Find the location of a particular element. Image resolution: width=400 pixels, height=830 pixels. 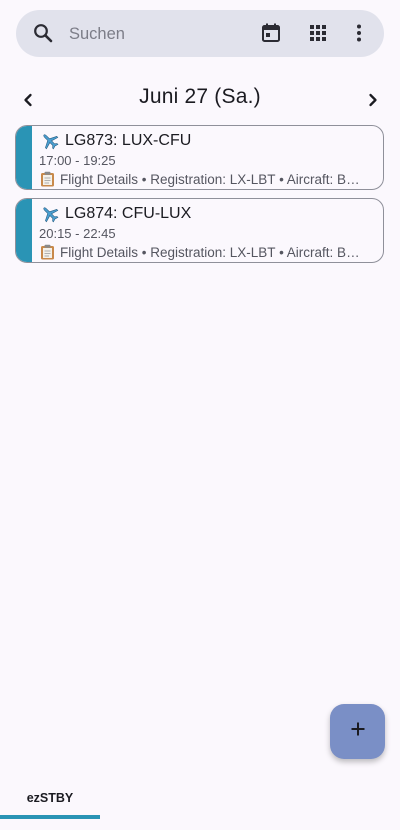

date-navigation: Juni 27 (Sa.) is located at coordinates (200, 100).